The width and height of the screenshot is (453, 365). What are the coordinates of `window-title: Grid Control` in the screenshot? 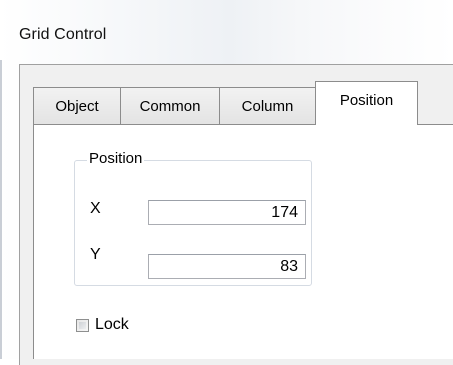 It's located at (63, 34).